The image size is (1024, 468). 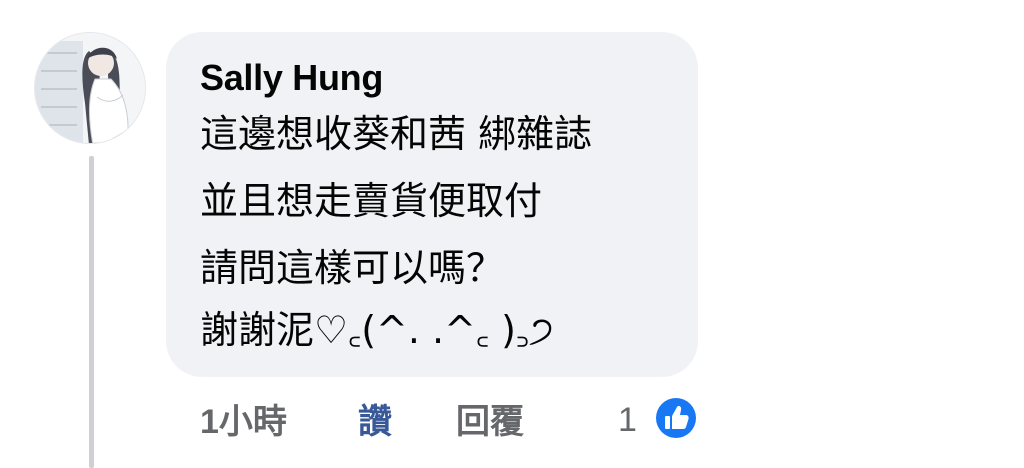 What do you see at coordinates (91, 312) in the screenshot?
I see `thread-line` at bounding box center [91, 312].